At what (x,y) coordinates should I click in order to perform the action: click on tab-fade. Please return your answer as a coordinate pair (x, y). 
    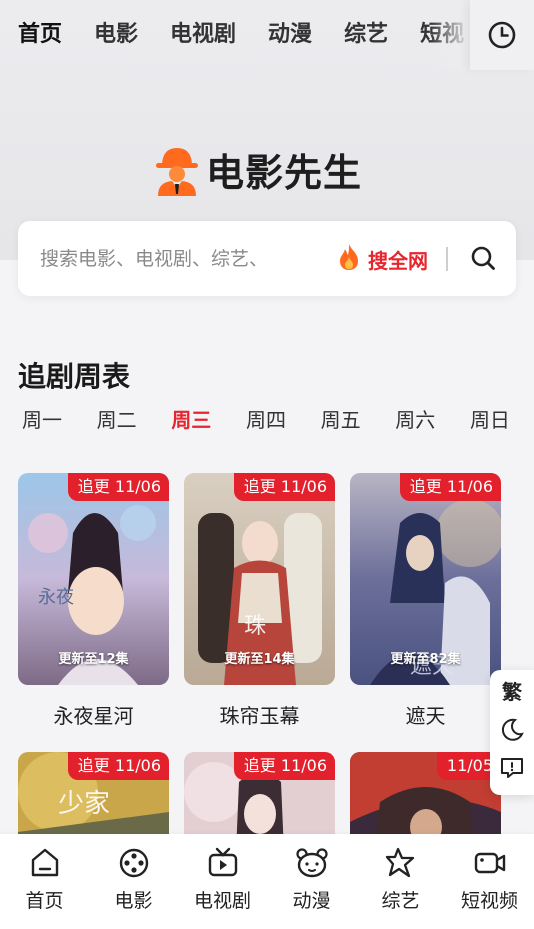
    Looking at the image, I should click on (450, 35).